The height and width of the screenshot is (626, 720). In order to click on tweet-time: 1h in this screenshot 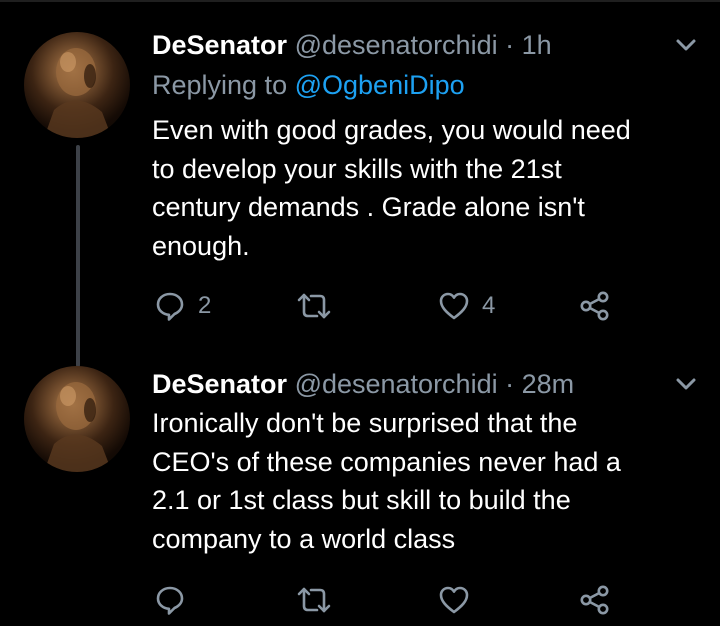, I will do `click(537, 45)`.